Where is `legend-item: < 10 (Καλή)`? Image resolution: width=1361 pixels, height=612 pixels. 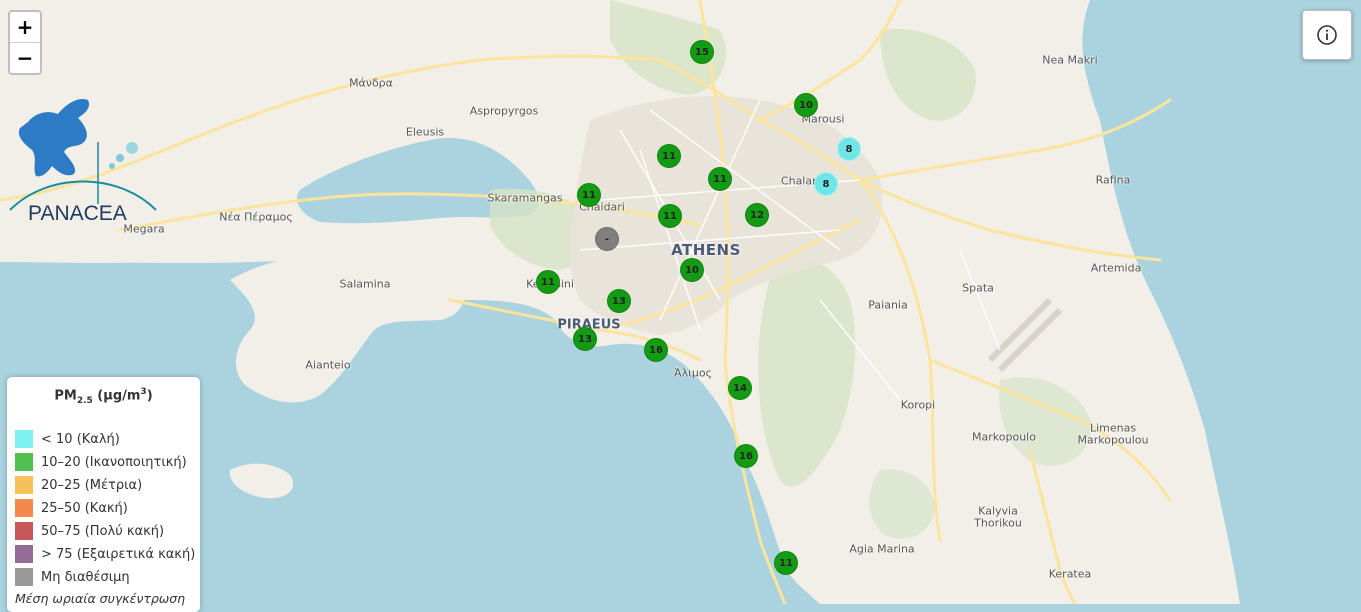
legend-item: < 10 (Καλή) is located at coordinates (107, 439).